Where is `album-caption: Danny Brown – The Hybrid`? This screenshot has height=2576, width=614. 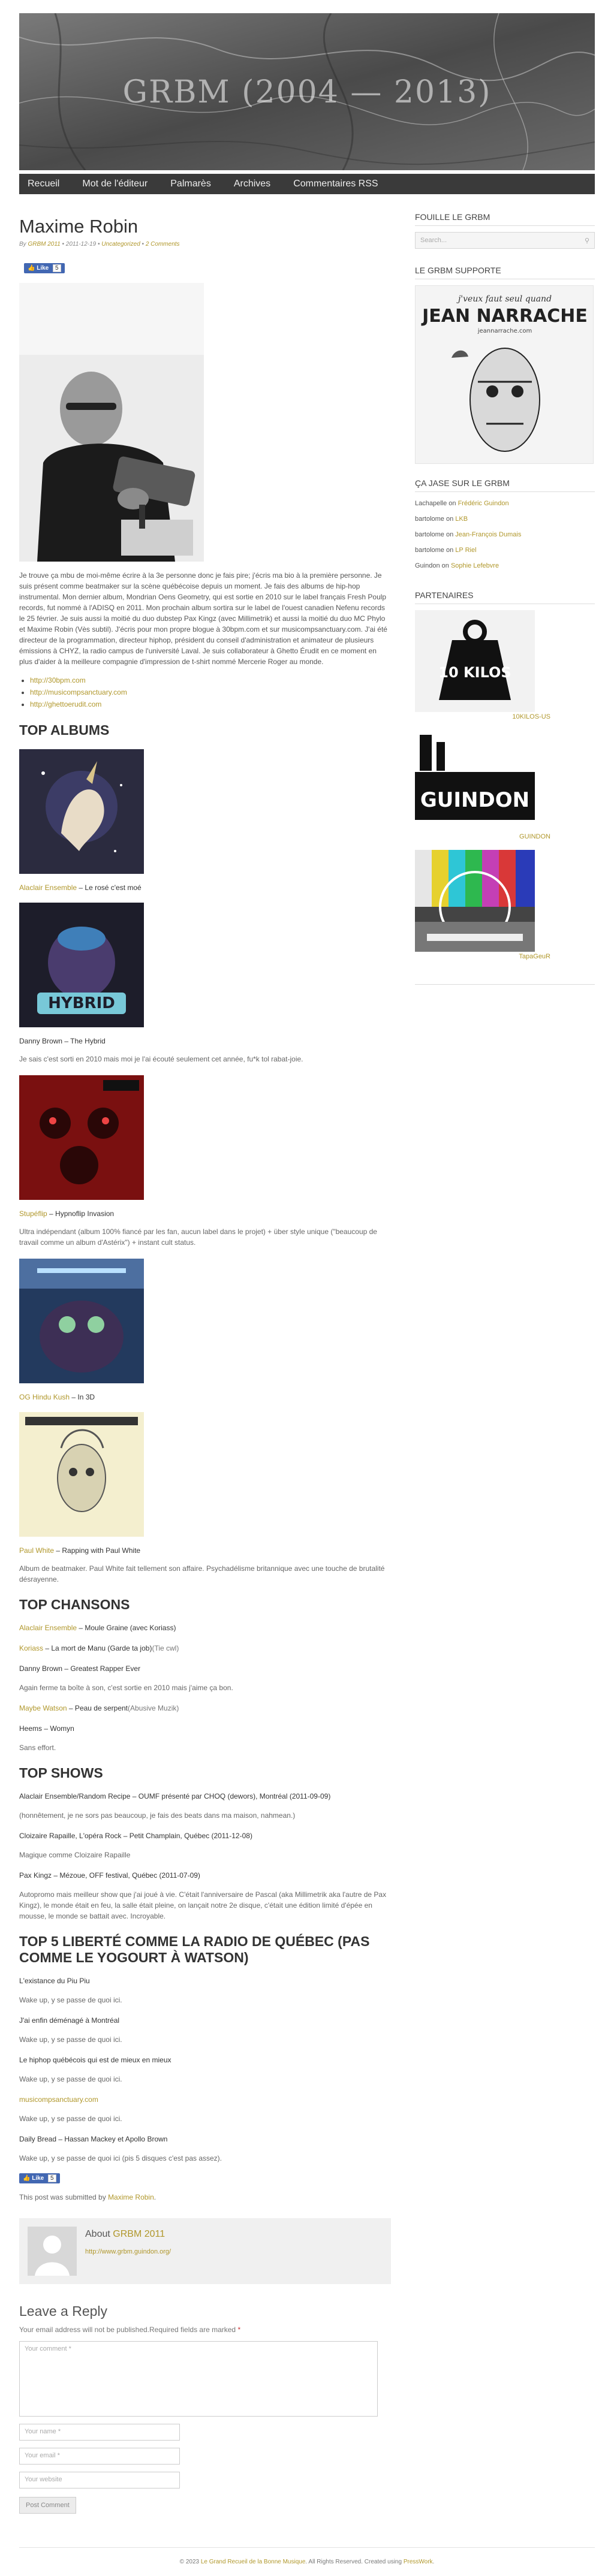
album-caption: Danny Brown – The Hybrid is located at coordinates (62, 1041).